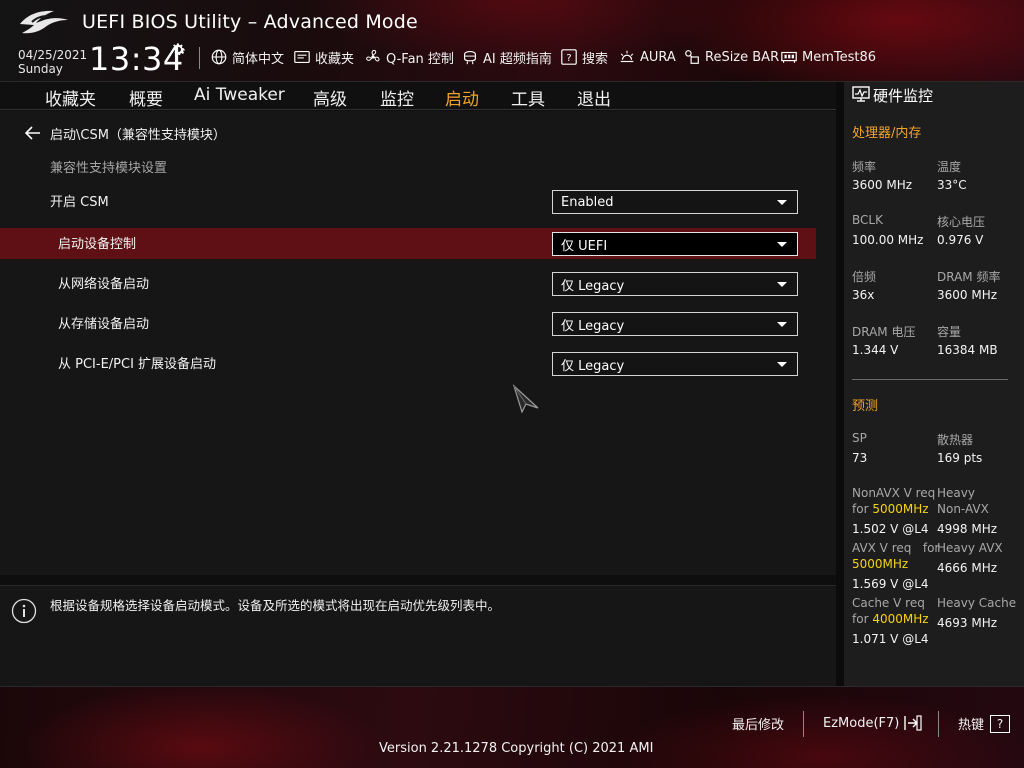 The width and height of the screenshot is (1024, 768). What do you see at coordinates (890, 639) in the screenshot?
I see `cache-vreq-value: 1.071 V @L4` at bounding box center [890, 639].